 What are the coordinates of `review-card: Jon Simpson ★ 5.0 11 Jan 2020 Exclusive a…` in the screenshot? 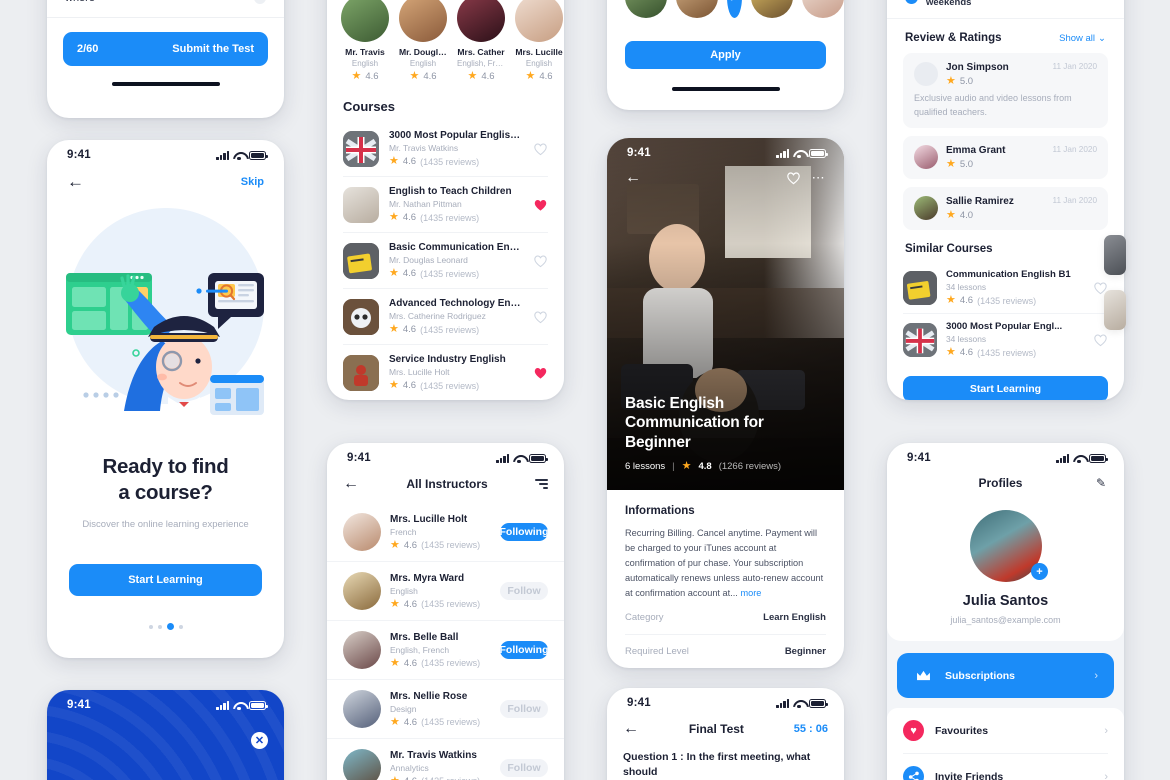 It's located at (1005, 90).